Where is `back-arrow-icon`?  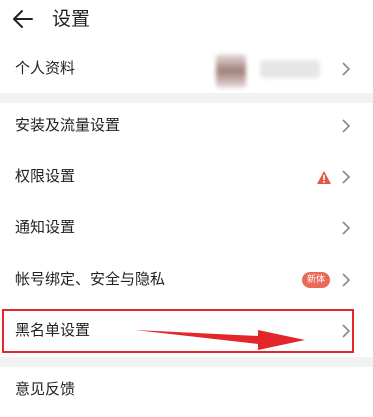
back-arrow-icon is located at coordinates (23, 19).